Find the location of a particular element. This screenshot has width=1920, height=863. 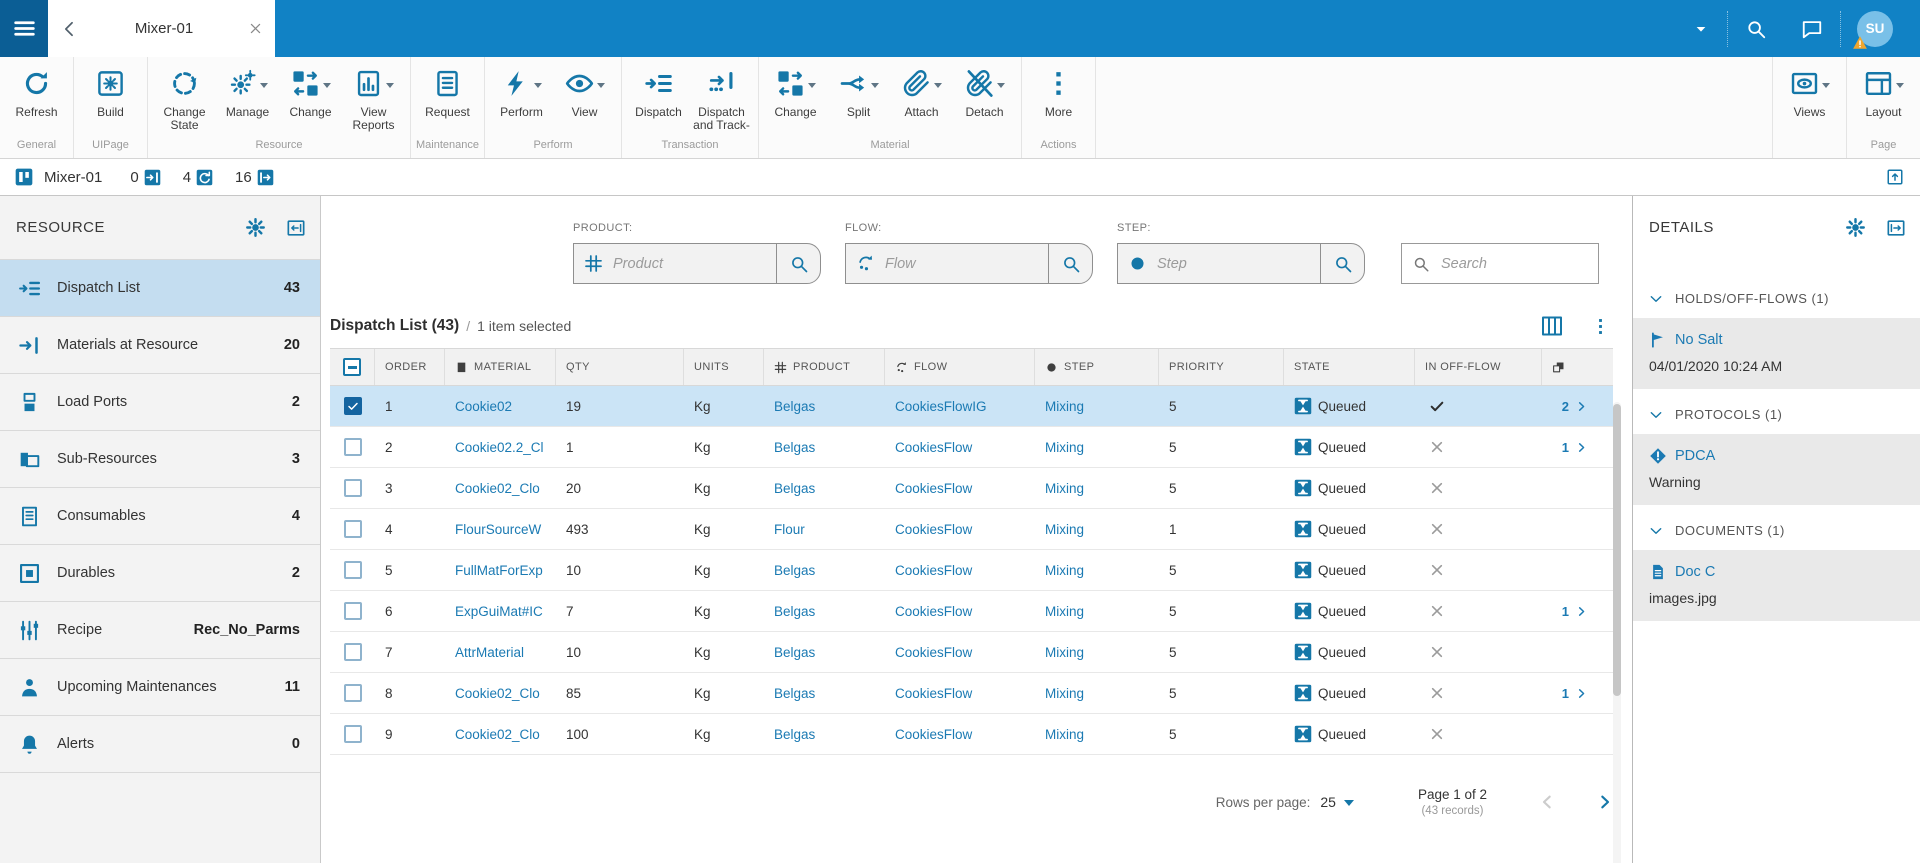

sidebar-item-materials-at-resource: Materials at Resource 20 is located at coordinates (160, 345).